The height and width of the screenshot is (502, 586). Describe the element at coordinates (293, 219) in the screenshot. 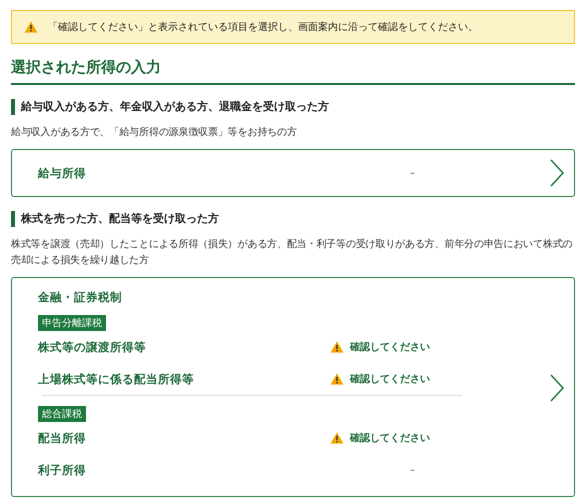

I see `section-heading: 株式を売った方、配当等を受け取った方` at that location.